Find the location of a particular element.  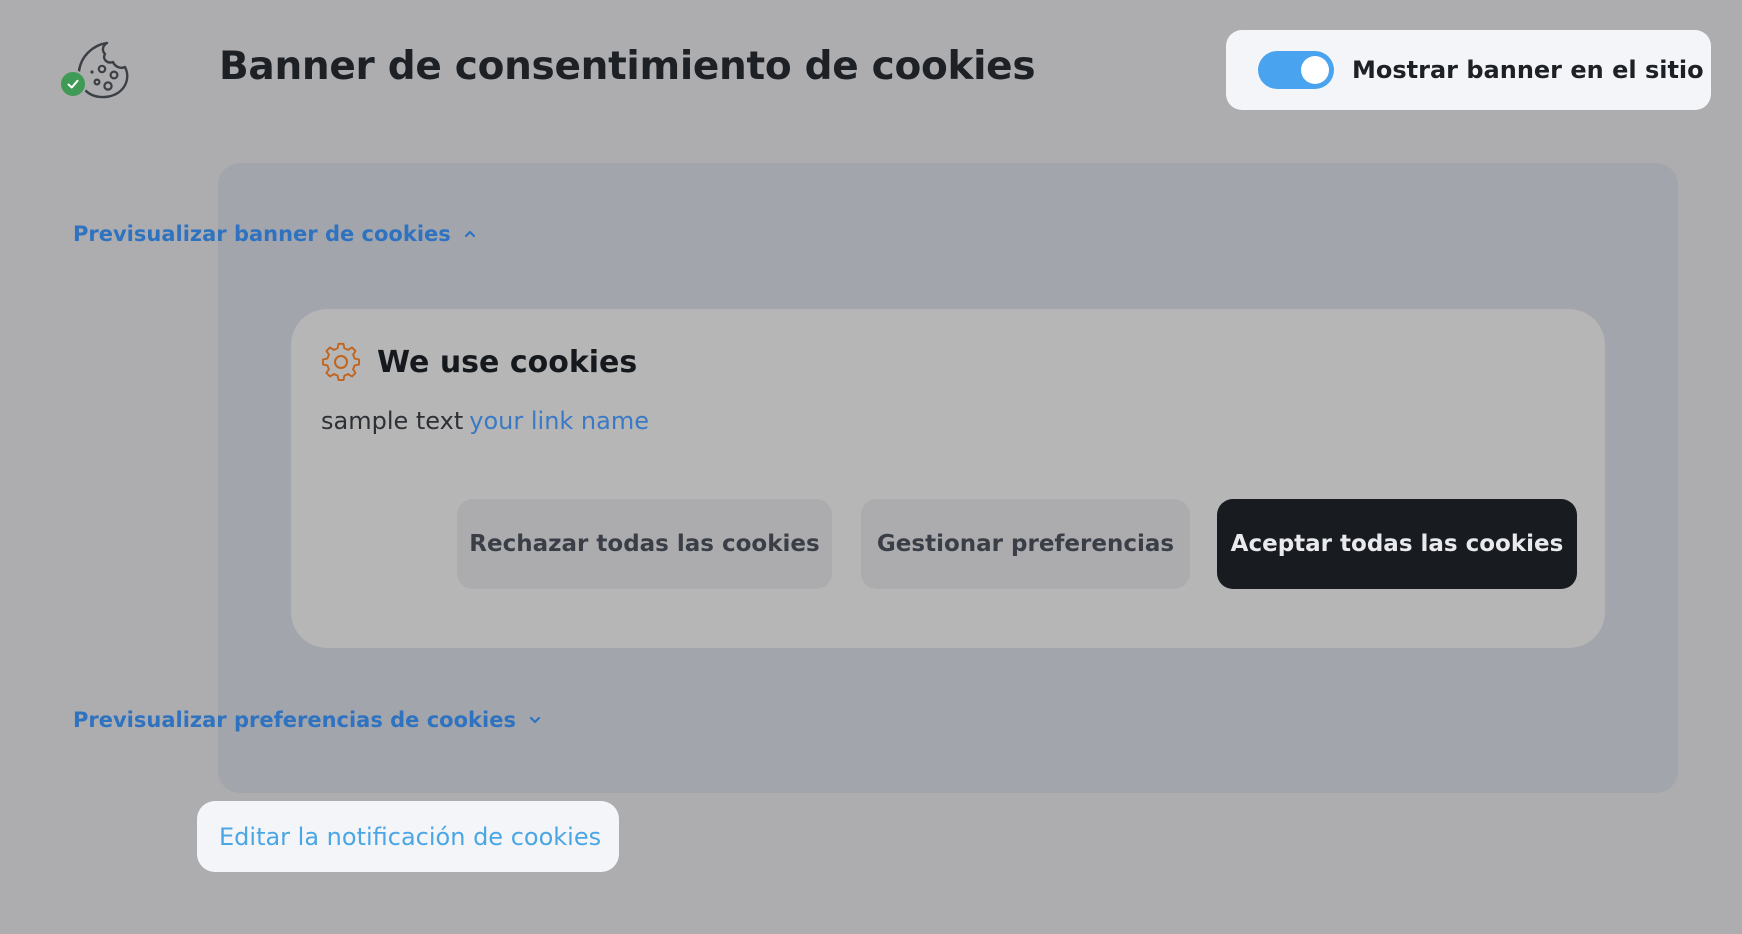

cookie-banner-title: We use cookies is located at coordinates (507, 362).